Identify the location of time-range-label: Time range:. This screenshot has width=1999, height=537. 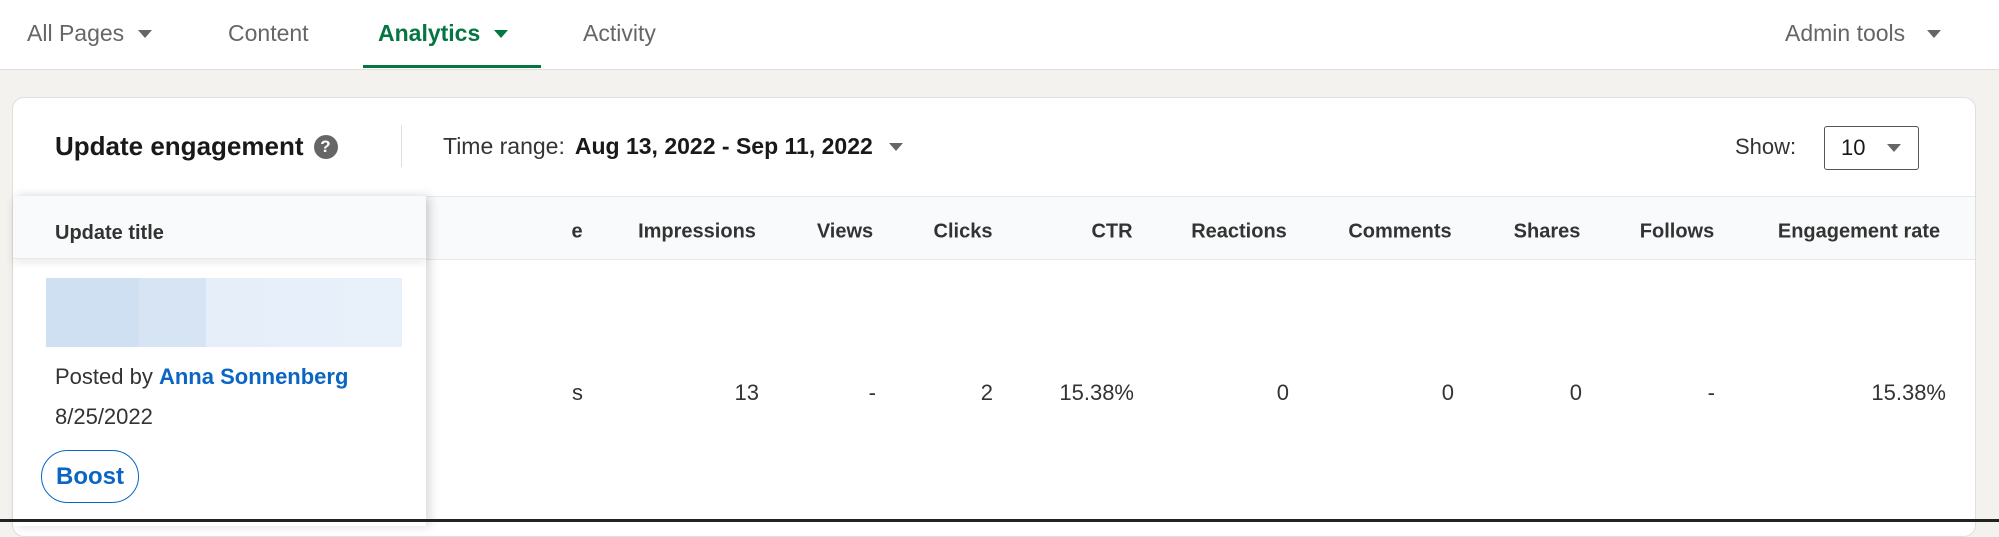
(504, 146).